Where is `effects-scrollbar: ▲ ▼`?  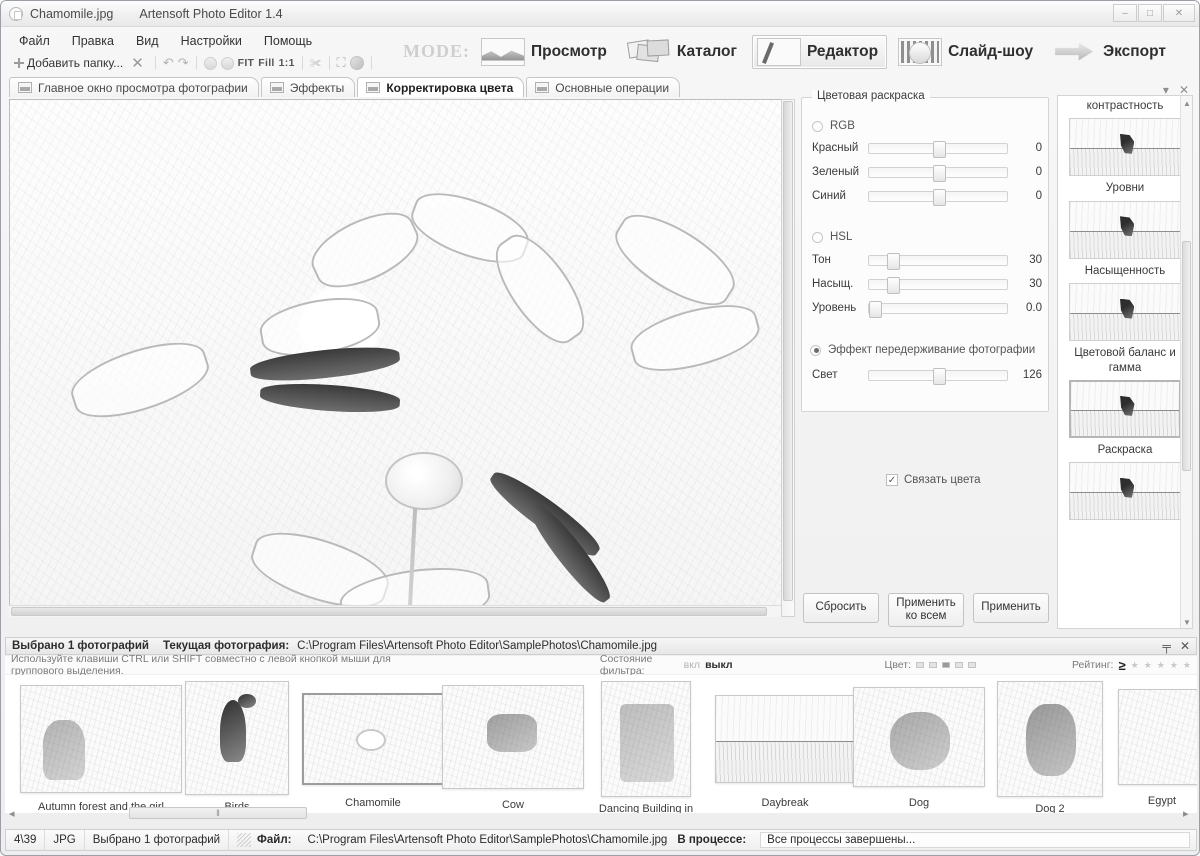
effects-scrollbar: ▲ ▼ is located at coordinates (1186, 362).